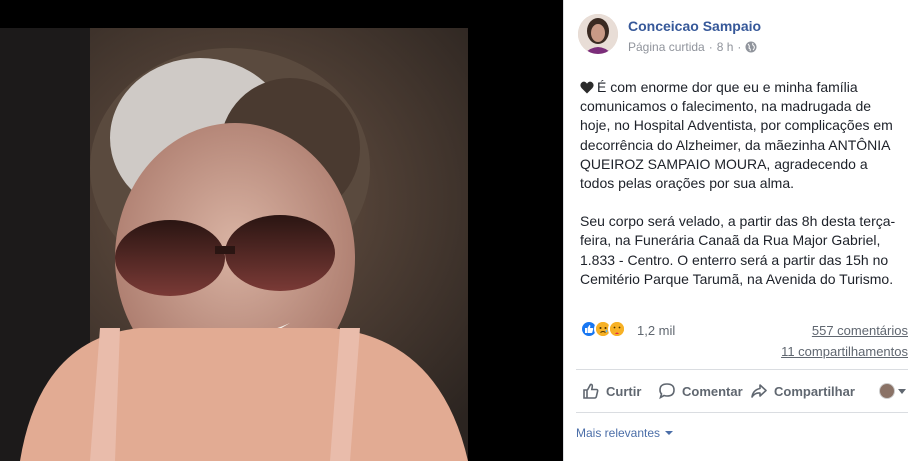 This screenshot has width=910, height=461. I want to click on page-avatar, so click(598, 34).